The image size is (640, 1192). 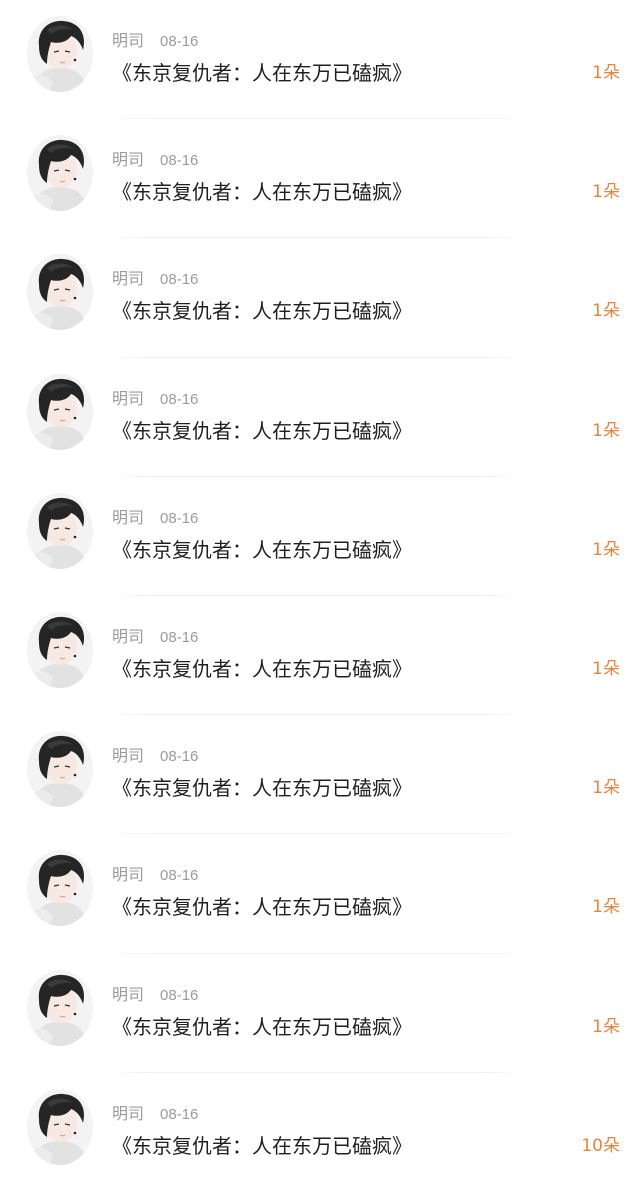 I want to click on list-item: 明司 08-16 《东京复仇者：人在东万已磕疯》 10朵, so click(x=320, y=1132).